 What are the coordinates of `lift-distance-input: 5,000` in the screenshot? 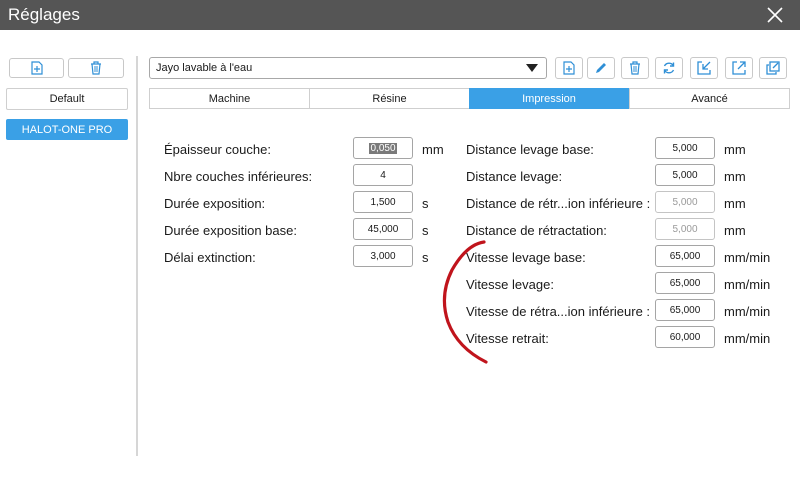 It's located at (685, 175).